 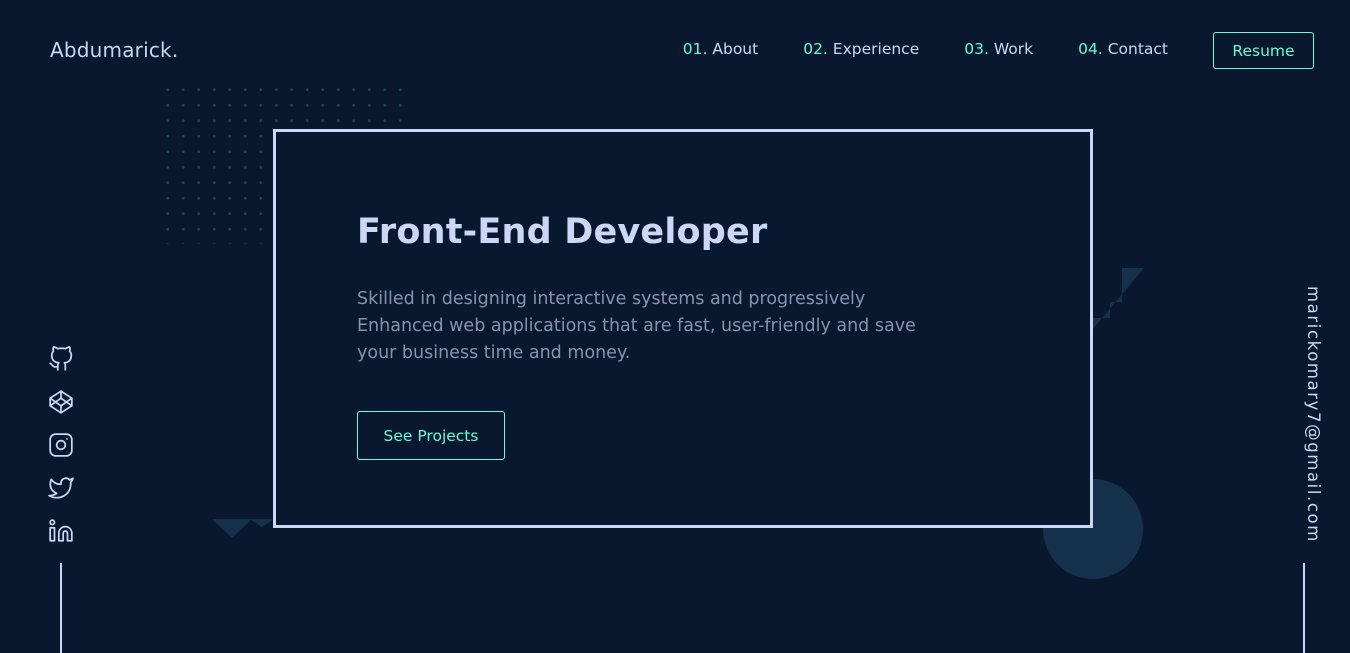 I want to click on nav-number: 04., so click(x=1090, y=49).